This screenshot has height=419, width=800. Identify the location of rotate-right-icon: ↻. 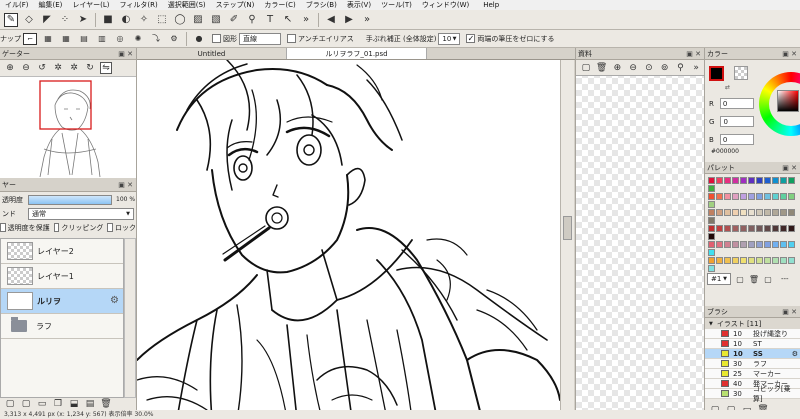
(90, 68).